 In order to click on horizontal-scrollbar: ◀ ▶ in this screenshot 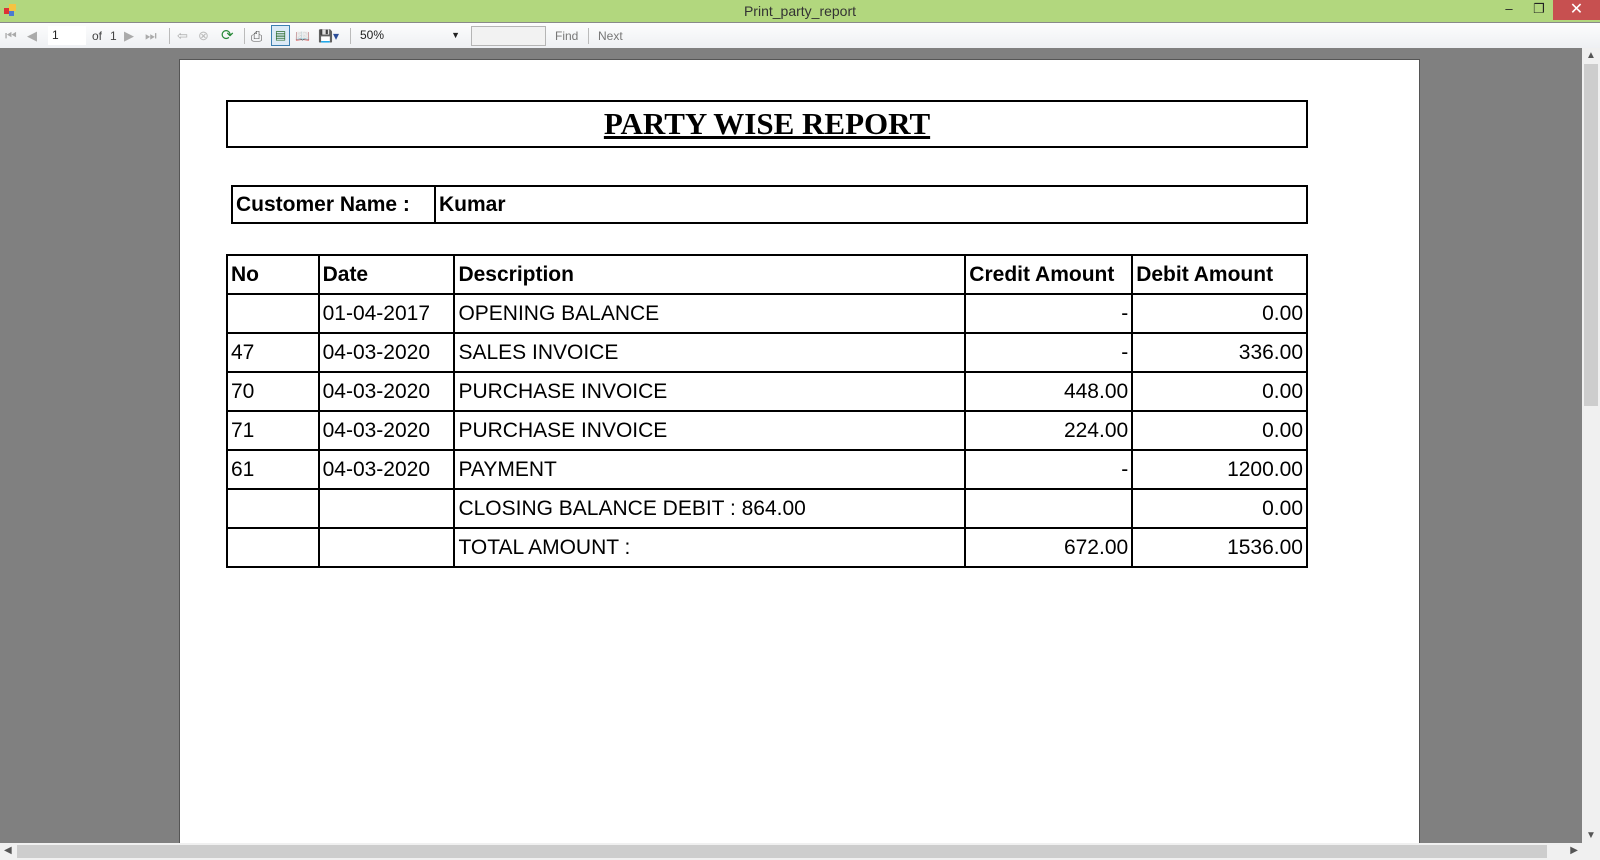, I will do `click(791, 851)`.